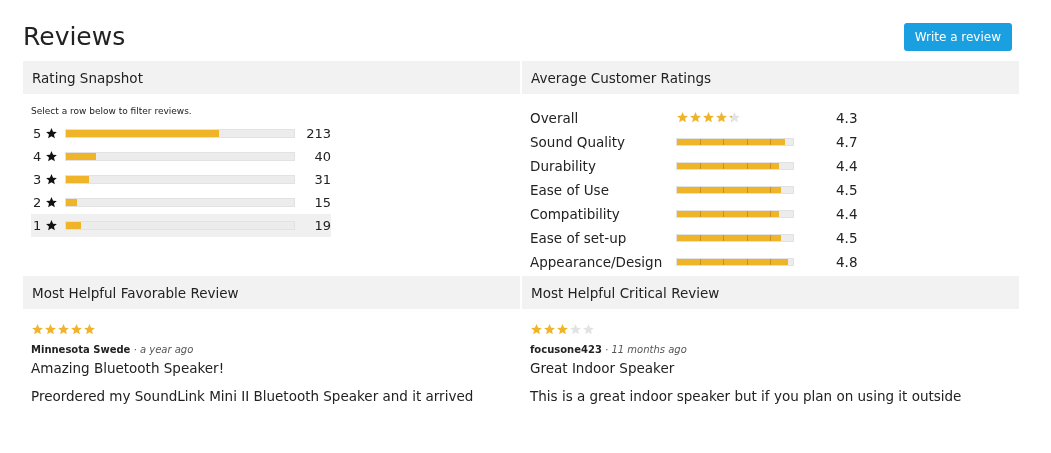 This screenshot has height=453, width=1051. Describe the element at coordinates (322, 179) in the screenshot. I see `review-count: 31` at that location.